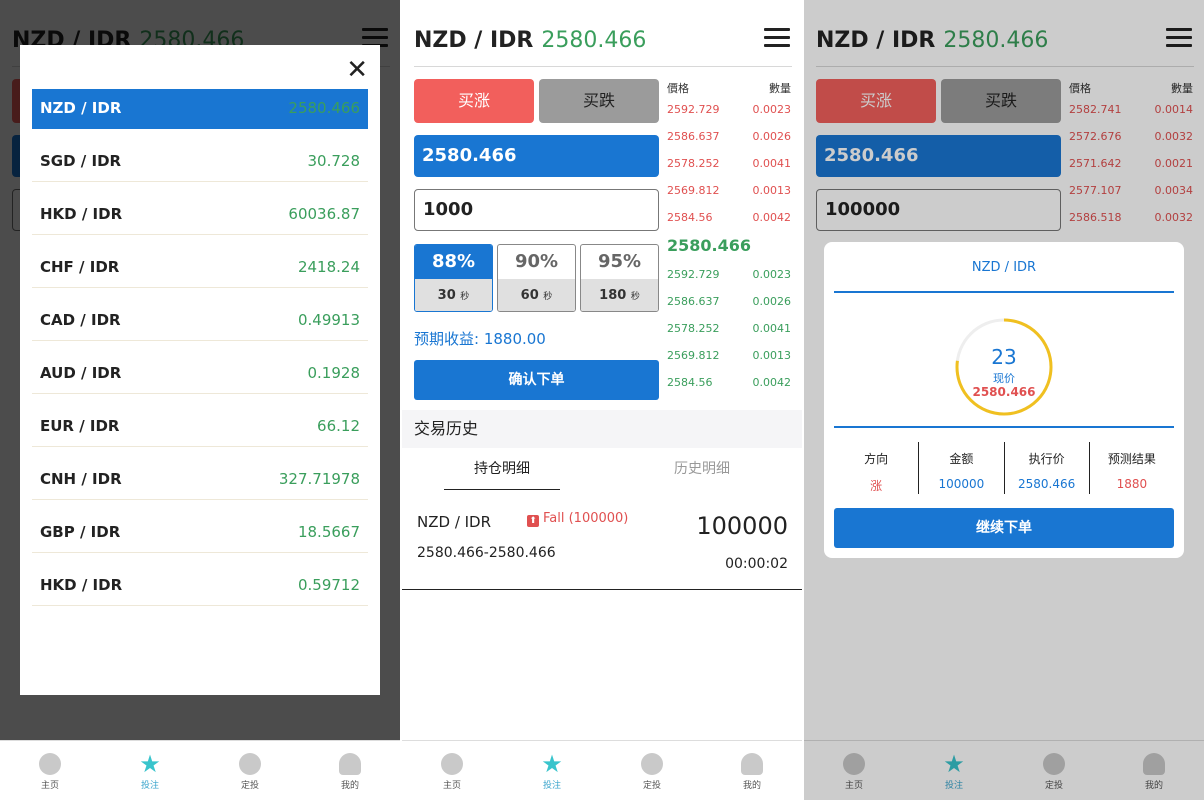 The image size is (1204, 800). Describe the element at coordinates (777, 38) in the screenshot. I see `menu-icon` at that location.